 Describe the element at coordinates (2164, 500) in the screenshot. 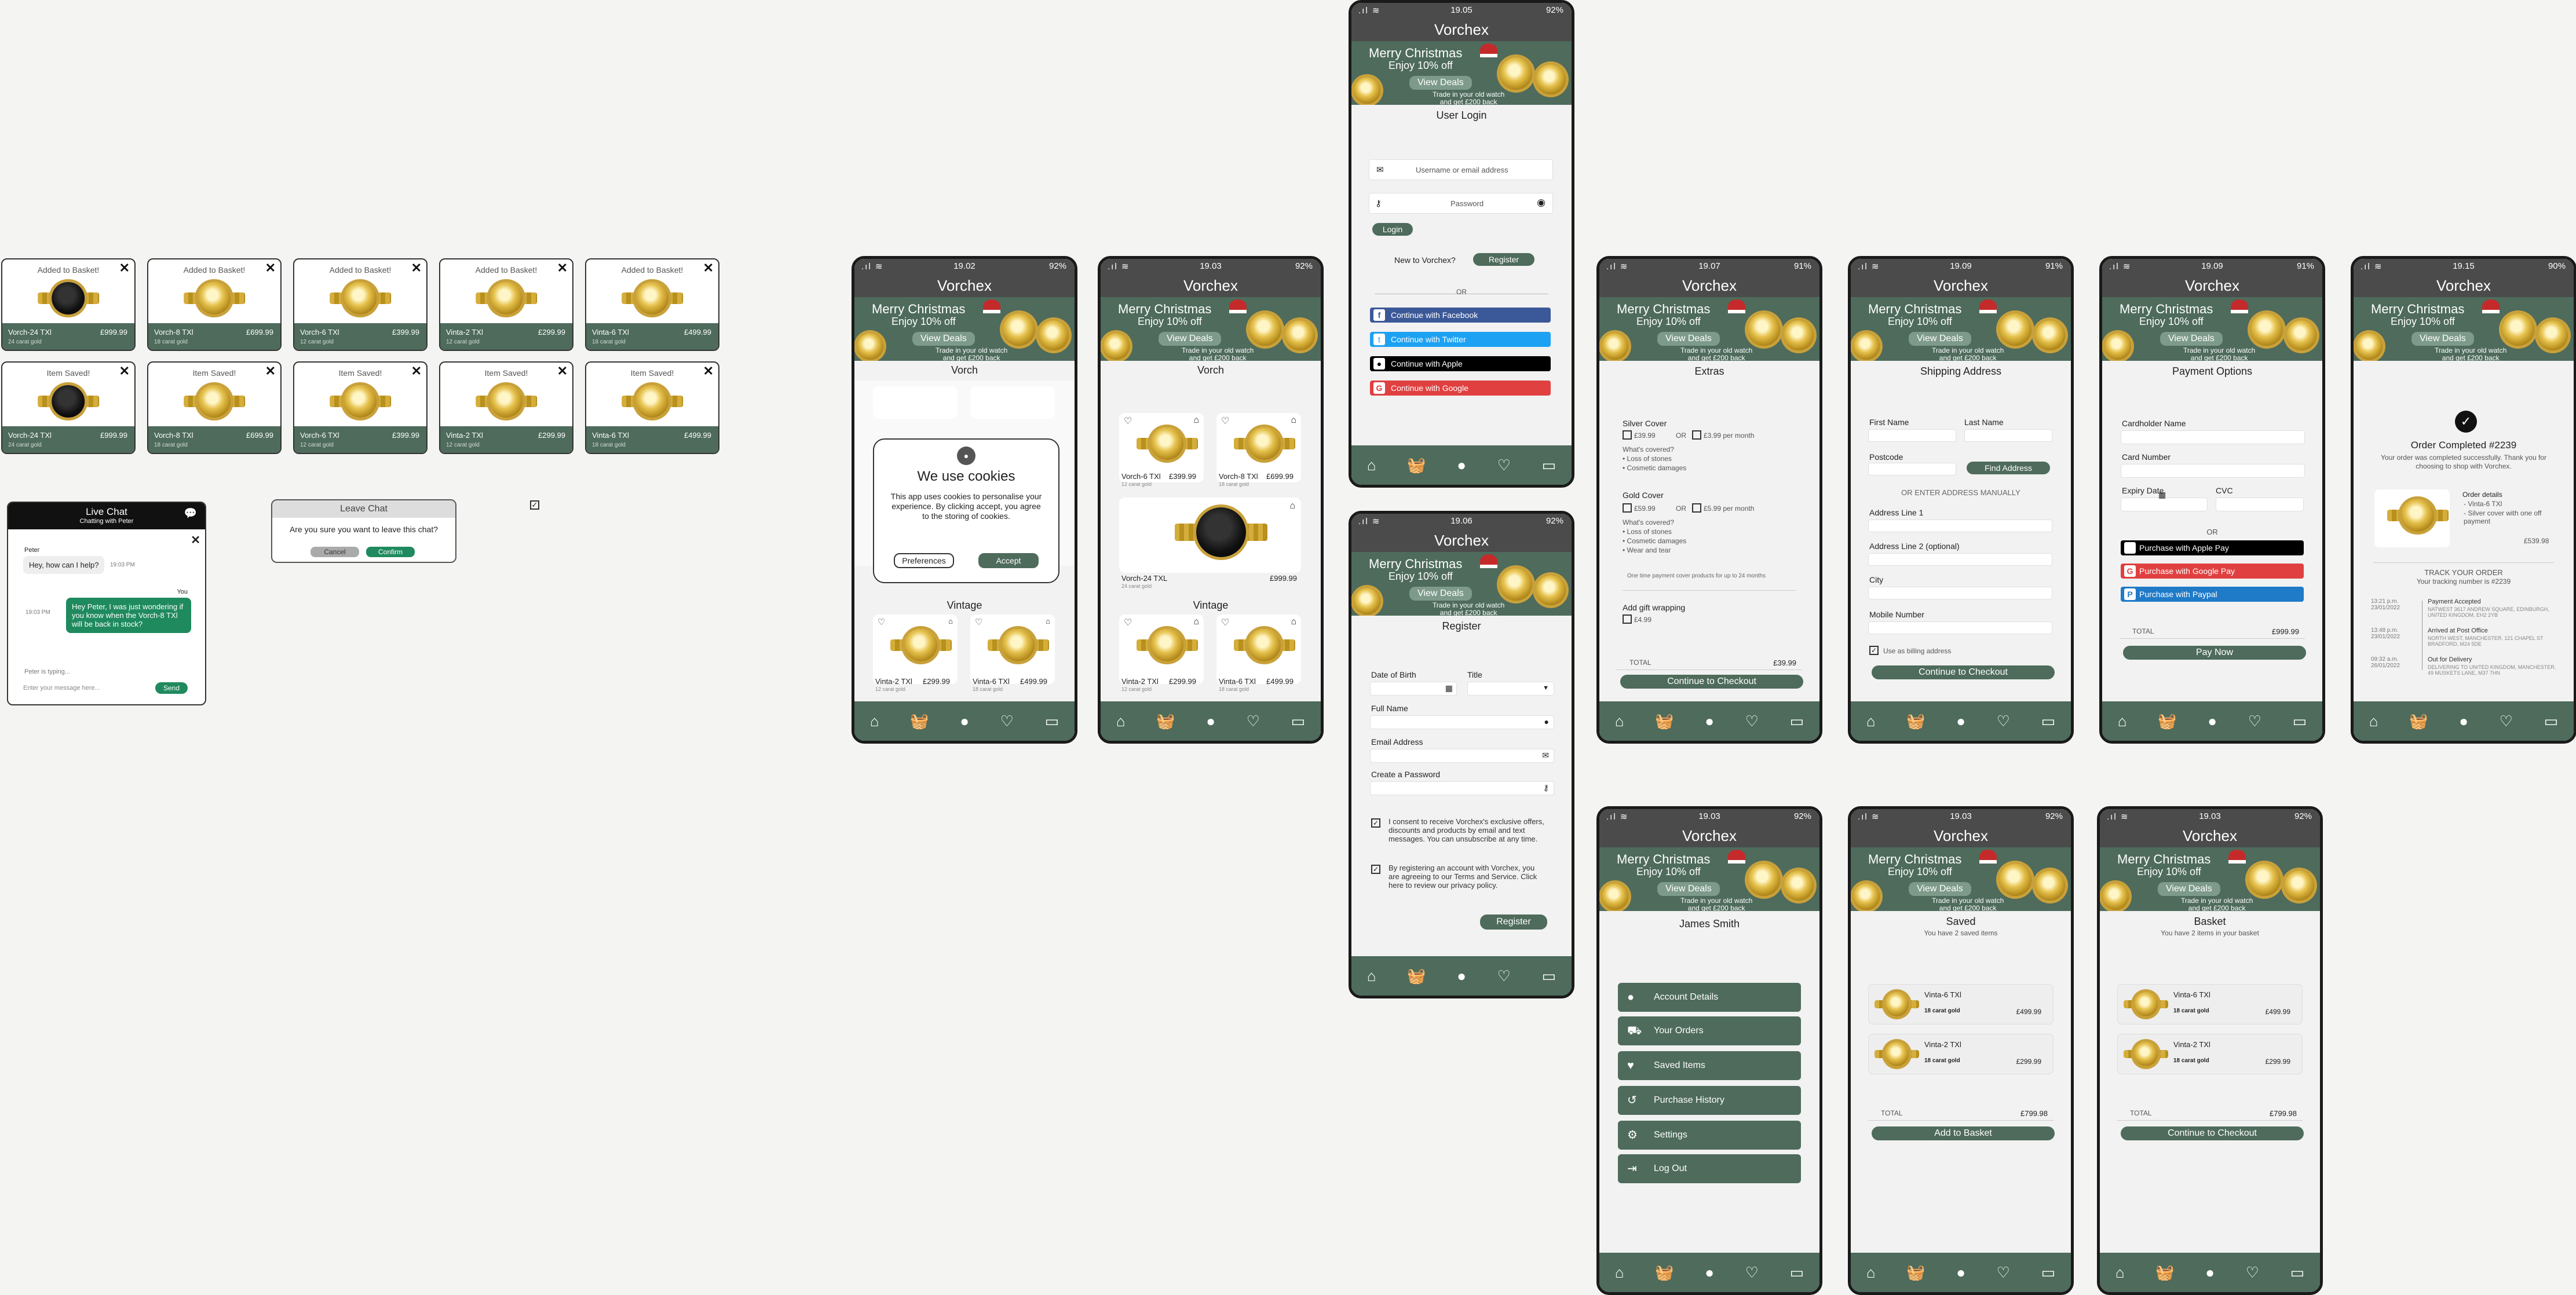

I see `expiry-input: ▦` at that location.